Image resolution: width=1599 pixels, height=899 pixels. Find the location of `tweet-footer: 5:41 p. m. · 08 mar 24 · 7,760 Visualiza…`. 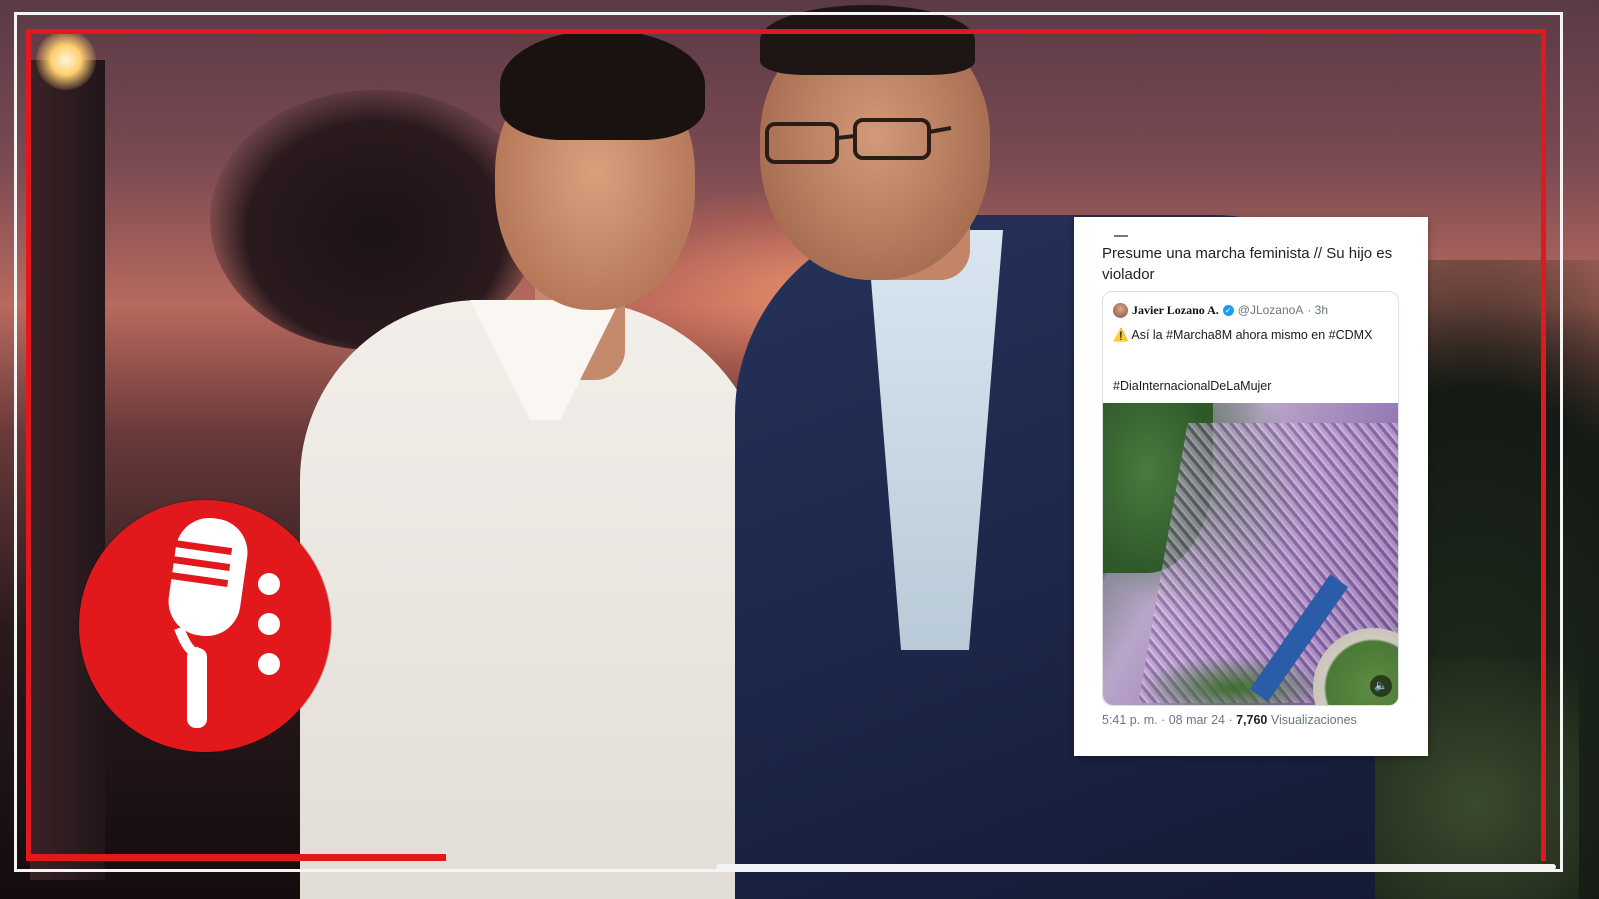

tweet-footer: 5:41 p. m. · 08 mar 24 · 7,760 Visualiza… is located at coordinates (1229, 720).